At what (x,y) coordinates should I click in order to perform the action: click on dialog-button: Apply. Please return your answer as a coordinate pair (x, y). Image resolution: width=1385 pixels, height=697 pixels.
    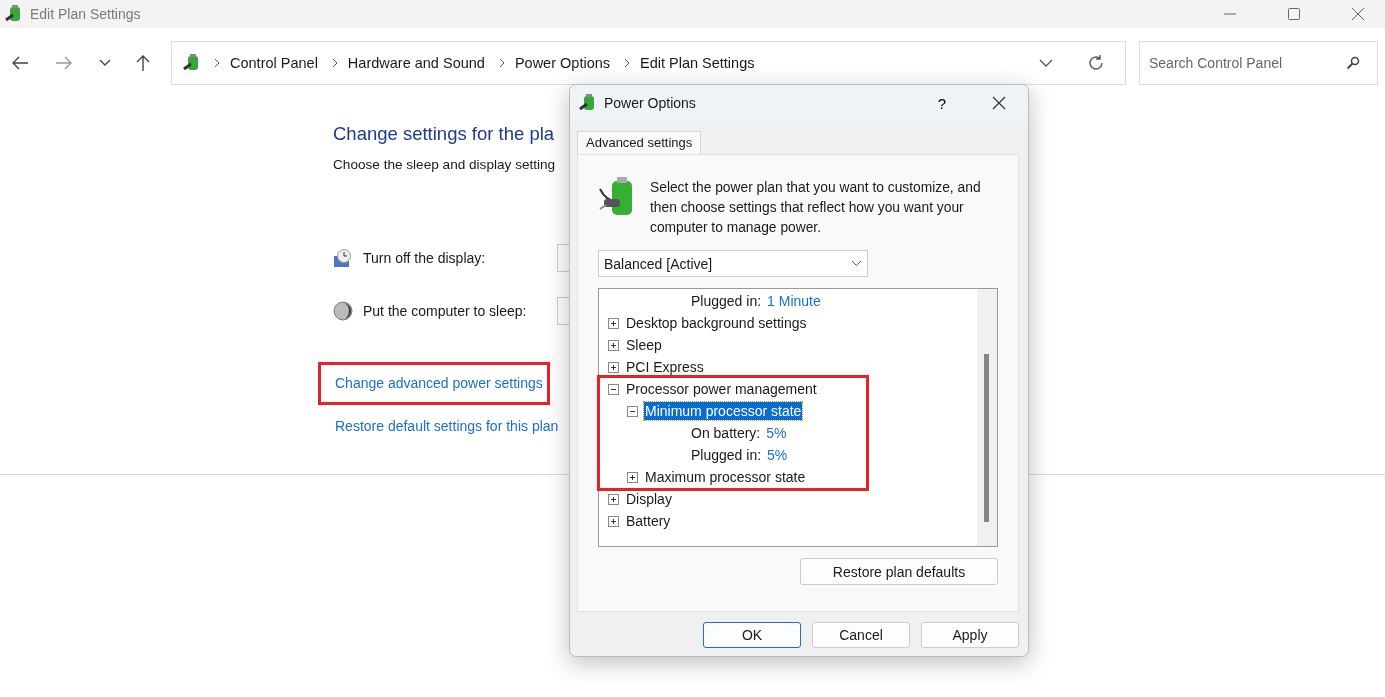
    Looking at the image, I should click on (970, 635).